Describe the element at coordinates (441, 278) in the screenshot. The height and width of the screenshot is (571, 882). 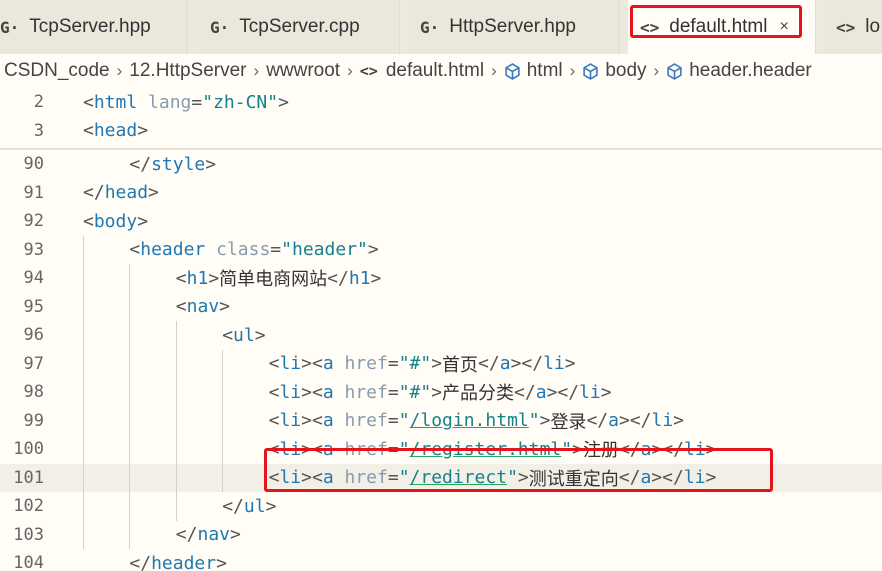
I see `code-line: 94 < h1 > 简单电商网站 </h1 >` at that location.